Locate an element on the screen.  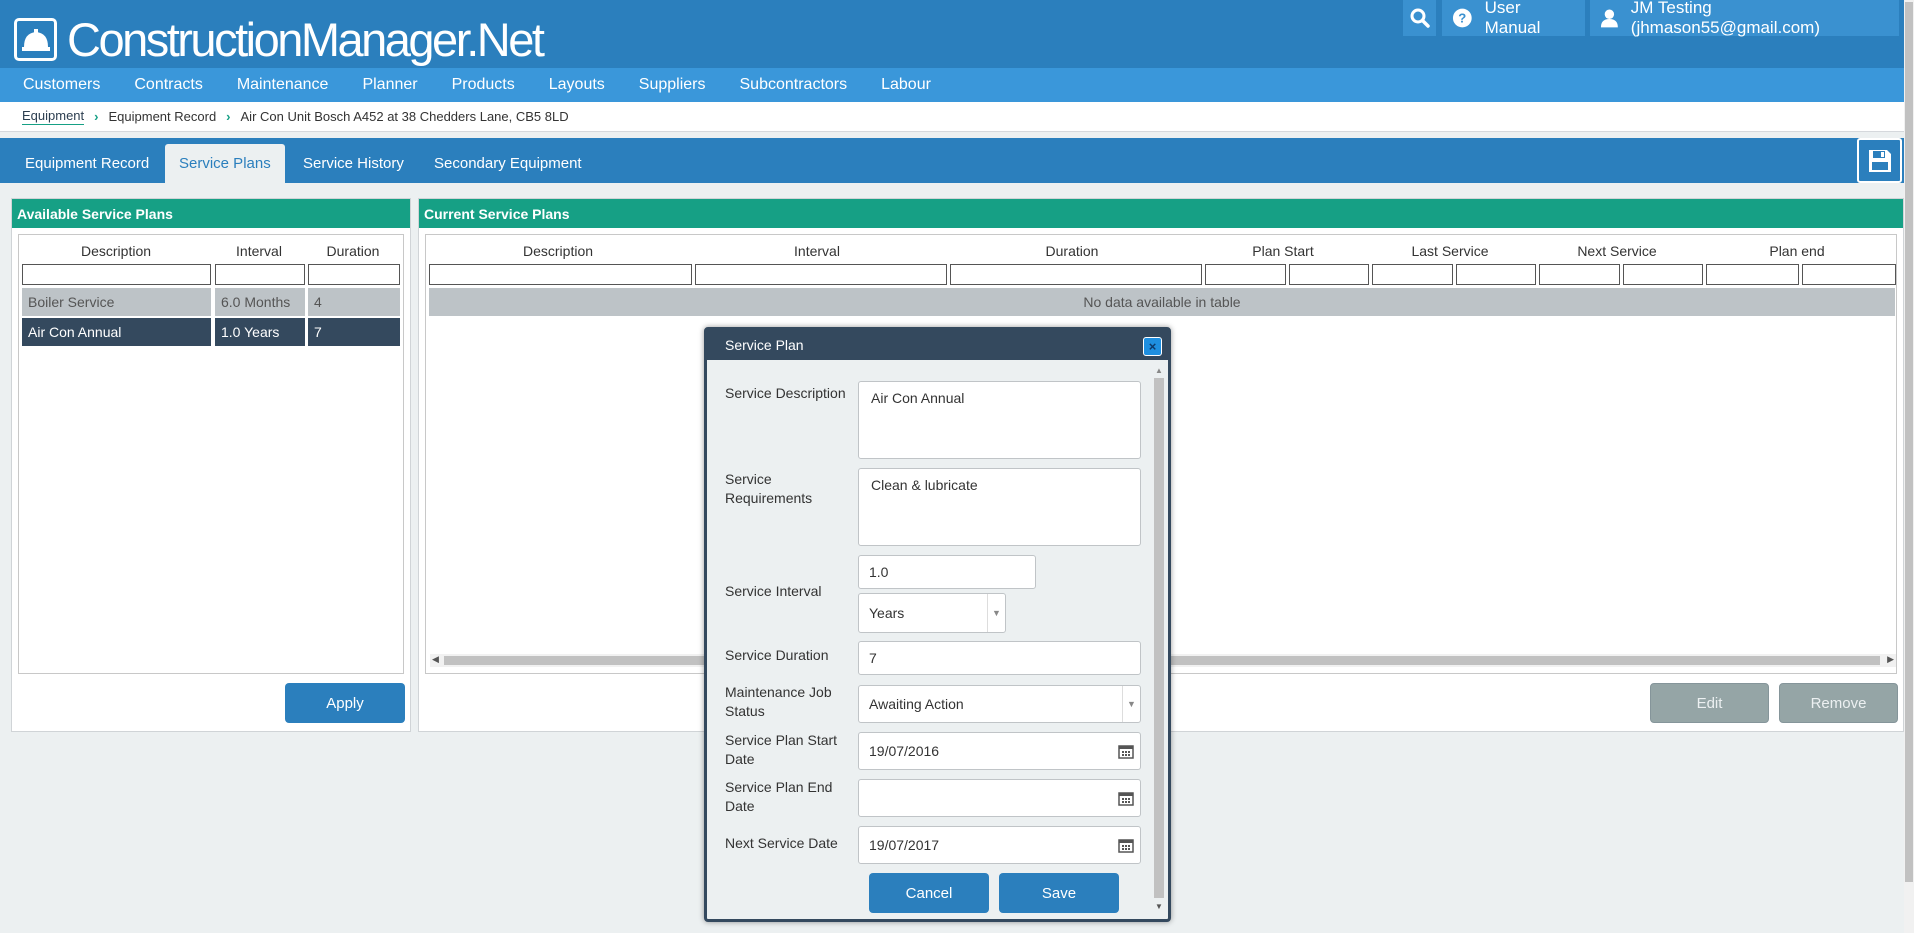
plan-start-date-label: Service Plan Start Date is located at coordinates (781, 749).